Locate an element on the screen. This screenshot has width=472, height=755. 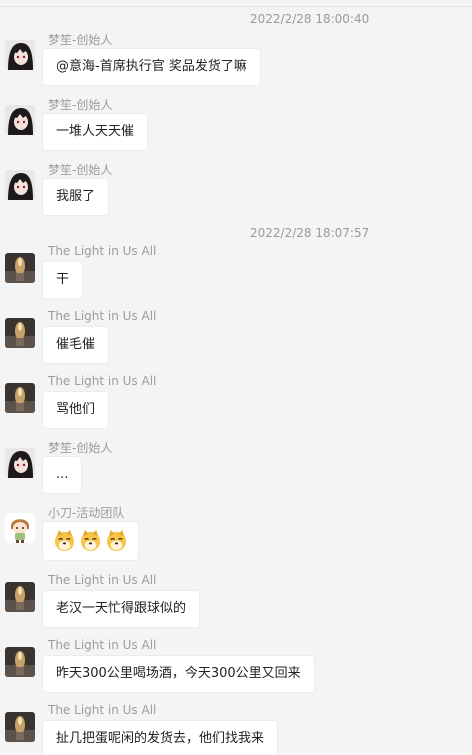
message-row: The Light in Us All 骂他们 is located at coordinates (236, 407).